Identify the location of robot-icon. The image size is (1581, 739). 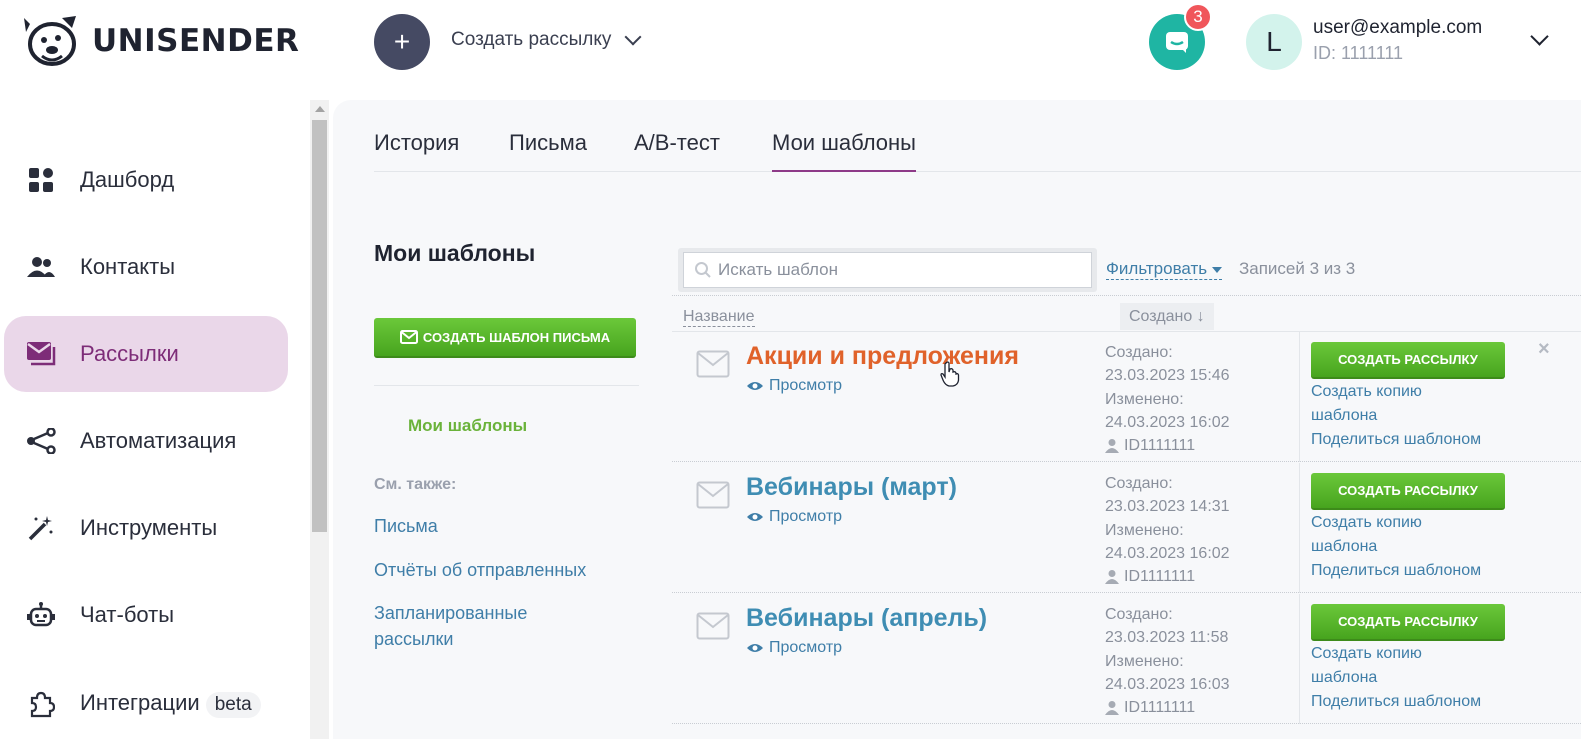
(41, 615).